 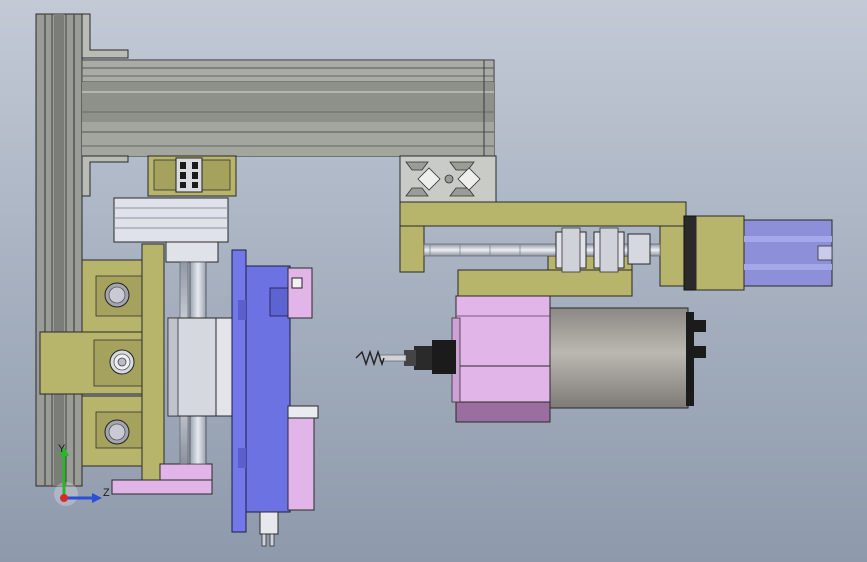 What do you see at coordinates (201, 367) in the screenshot?
I see `stepper-motor-vertical` at bounding box center [201, 367].